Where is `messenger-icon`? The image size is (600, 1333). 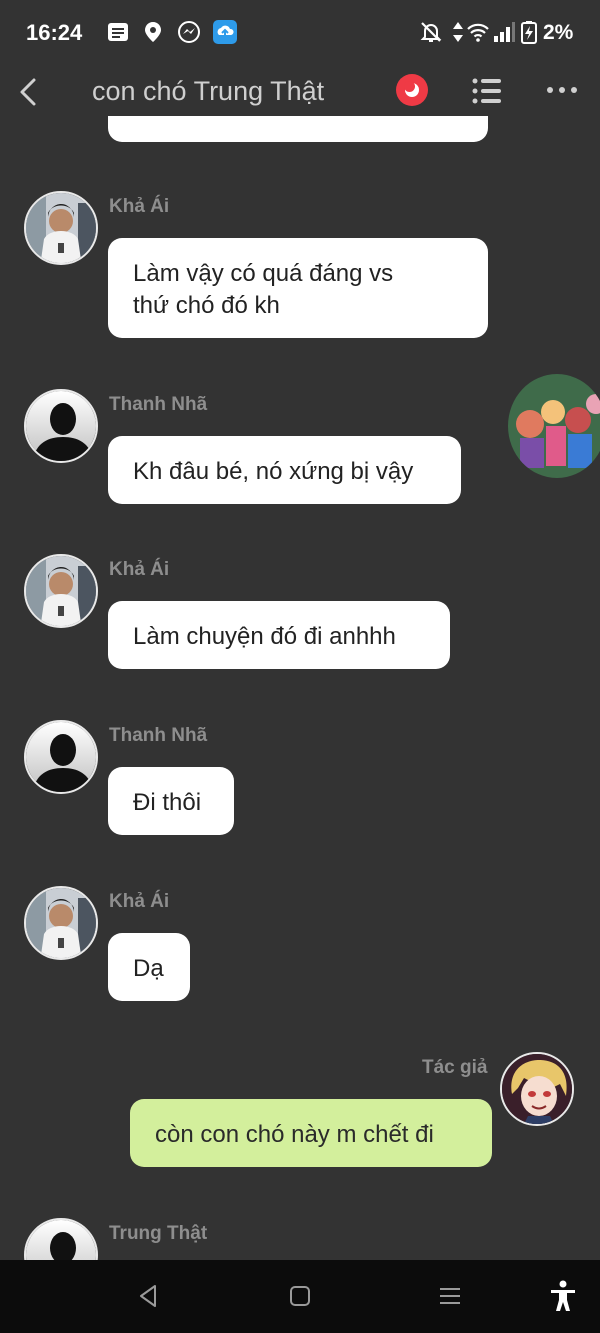
messenger-icon is located at coordinates (189, 32).